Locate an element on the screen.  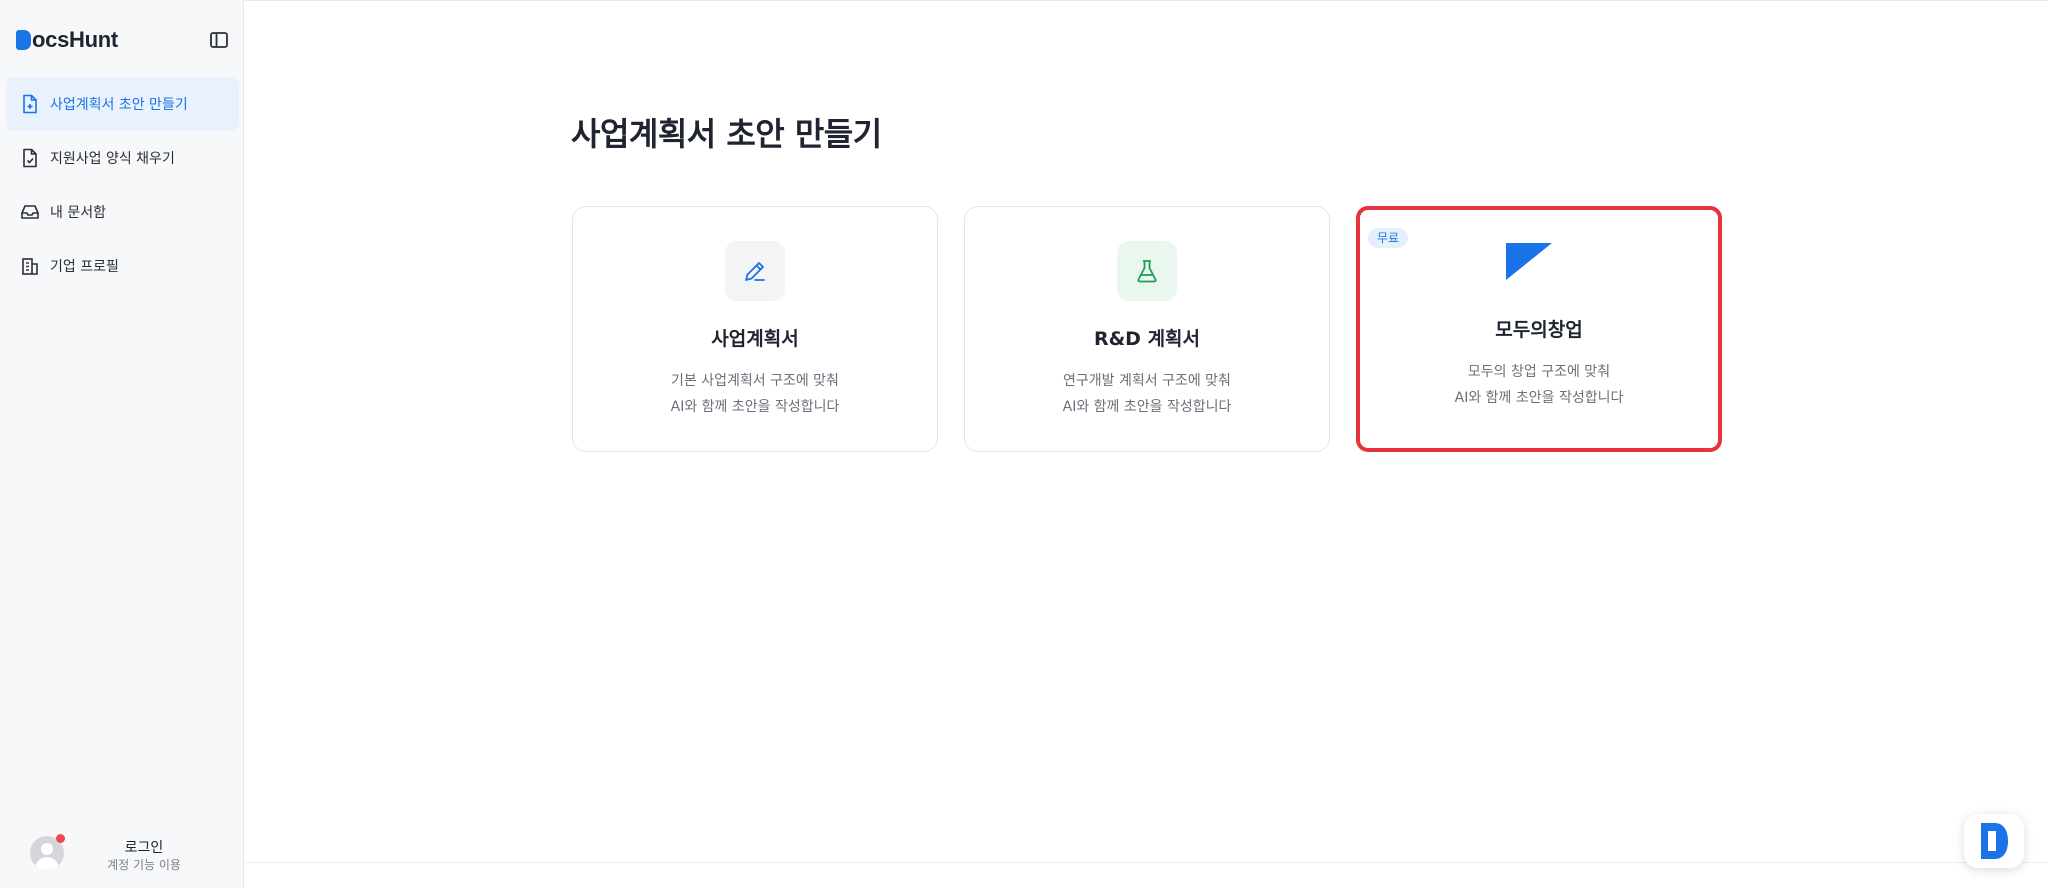
card-modu-startup: 무료 모두의창업 모두의 창업 구조에 맞춰 AI와 함께 초안을 작성합니다 is located at coordinates (1539, 329).